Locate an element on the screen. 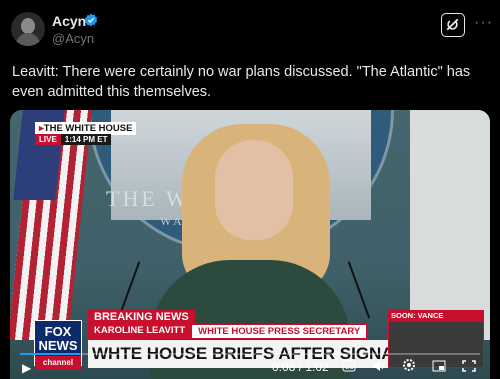  fox-news-logo: FOX NEWS channel is located at coordinates (58, 345).